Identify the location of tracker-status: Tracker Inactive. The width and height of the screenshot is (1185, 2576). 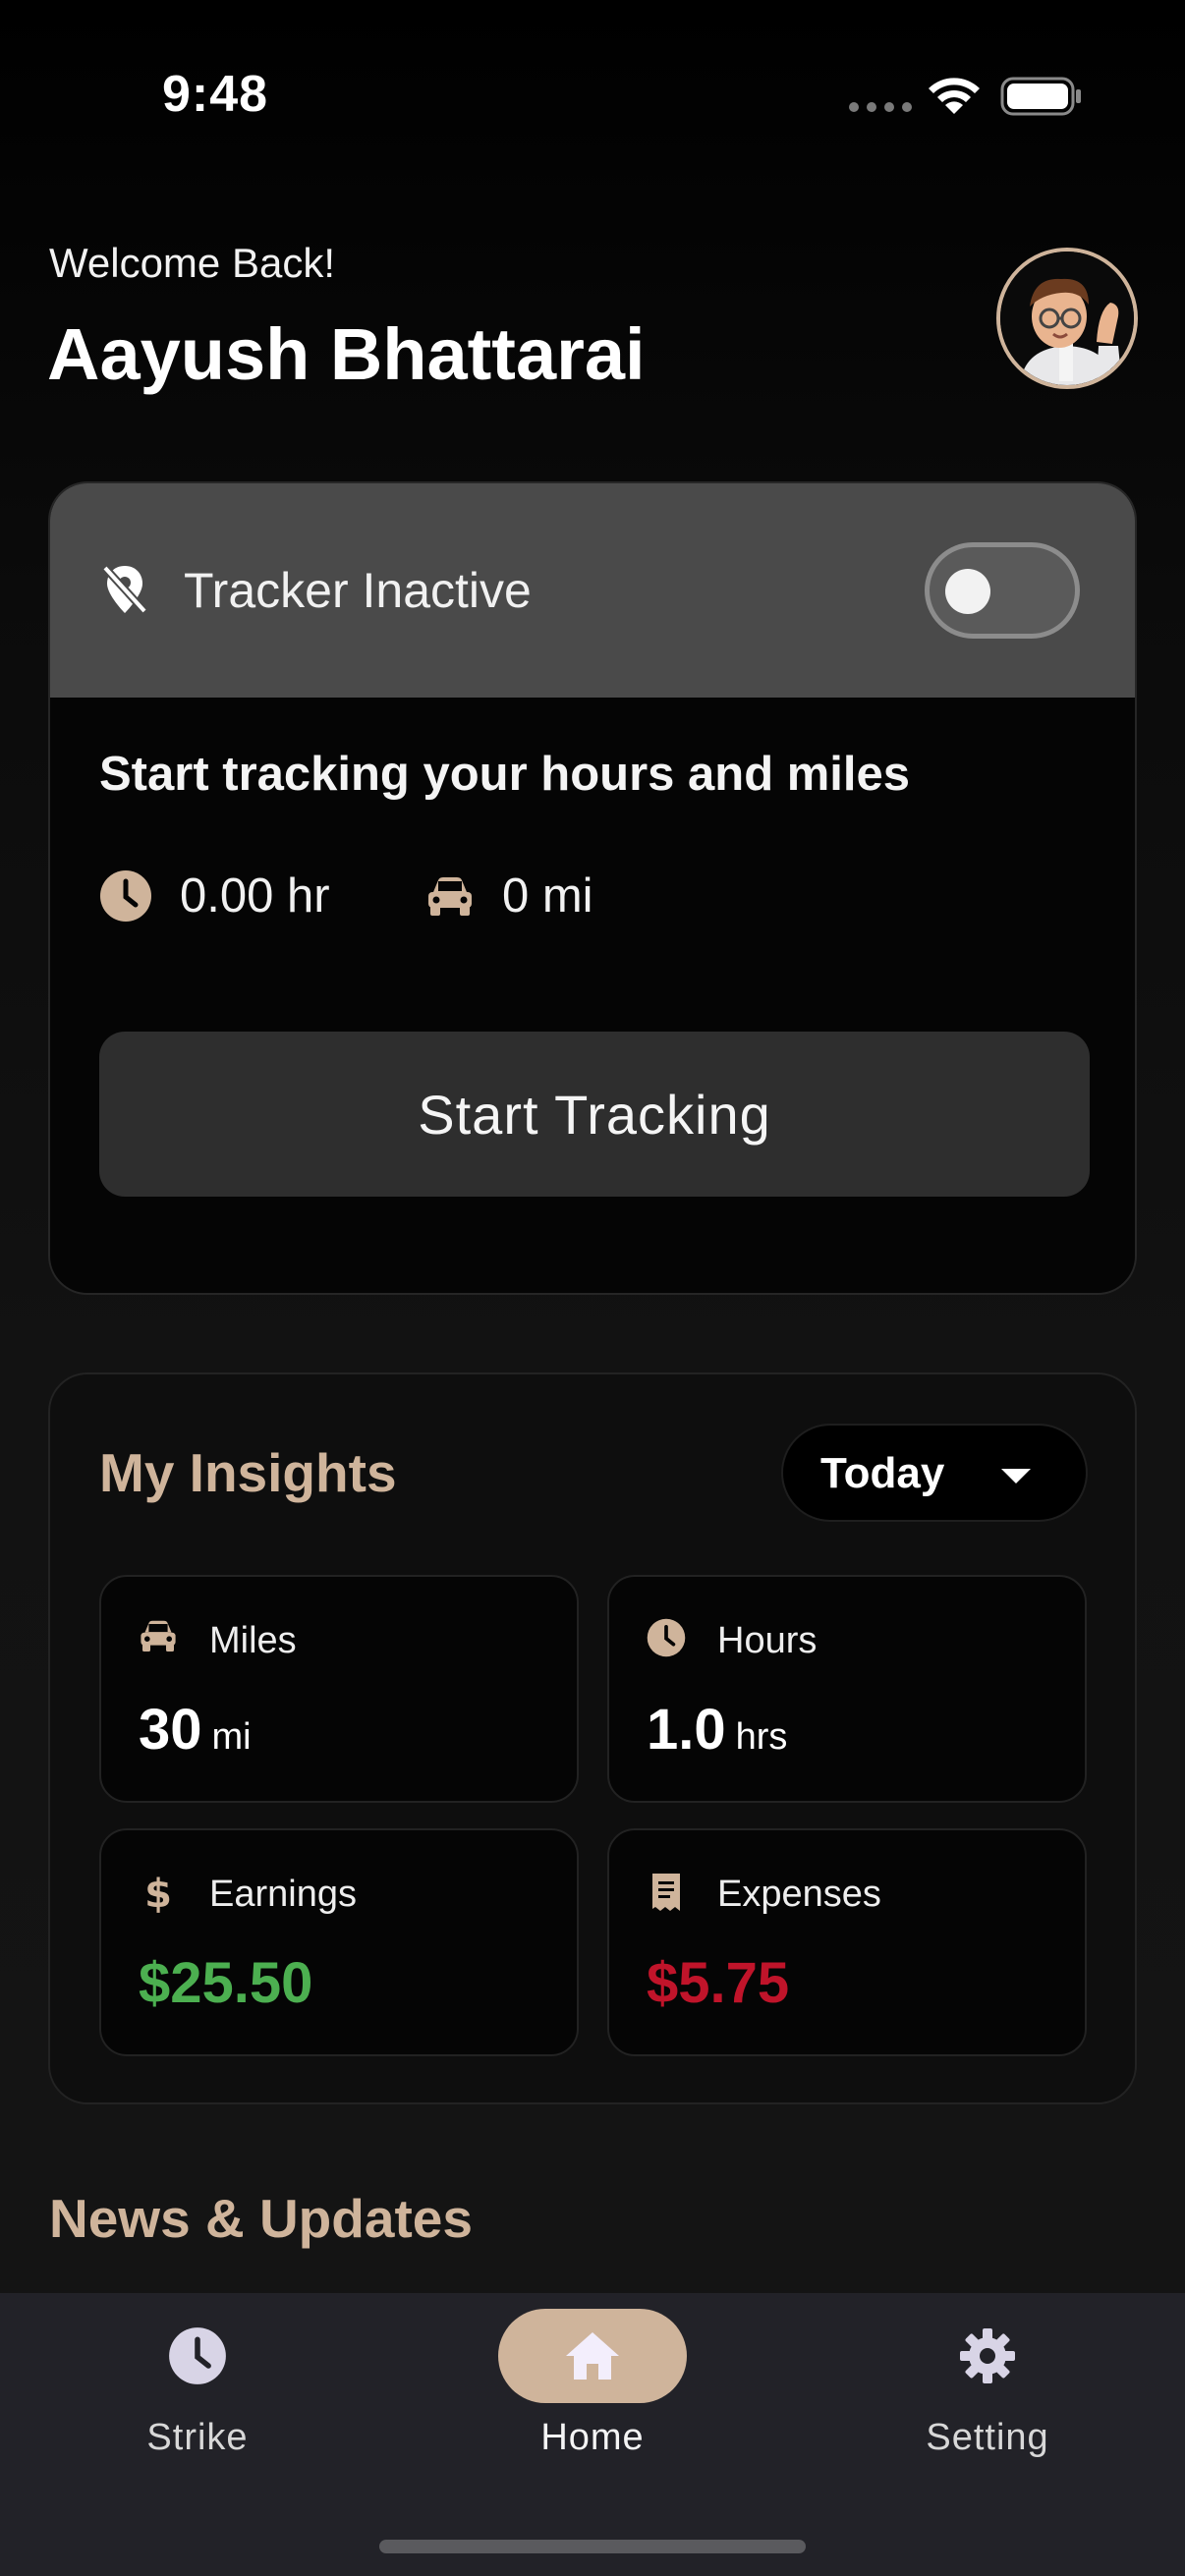
(358, 590).